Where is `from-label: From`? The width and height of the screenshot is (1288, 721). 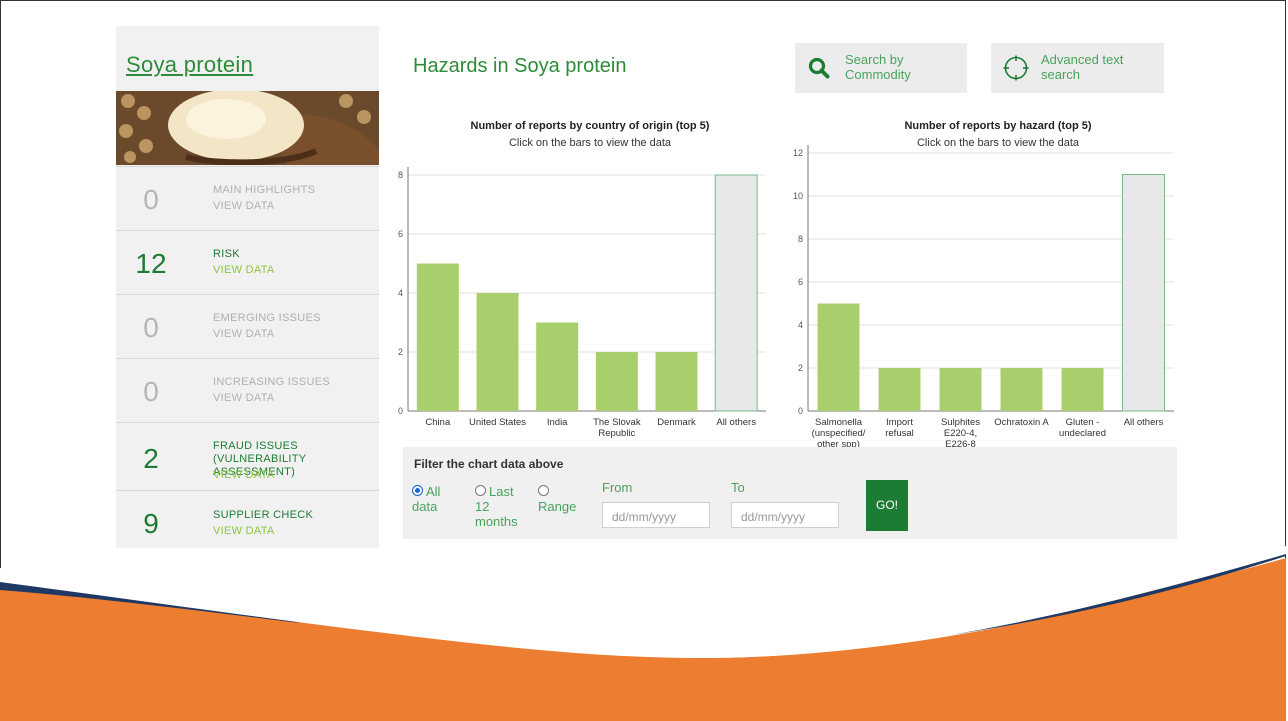
from-label: From is located at coordinates (617, 487).